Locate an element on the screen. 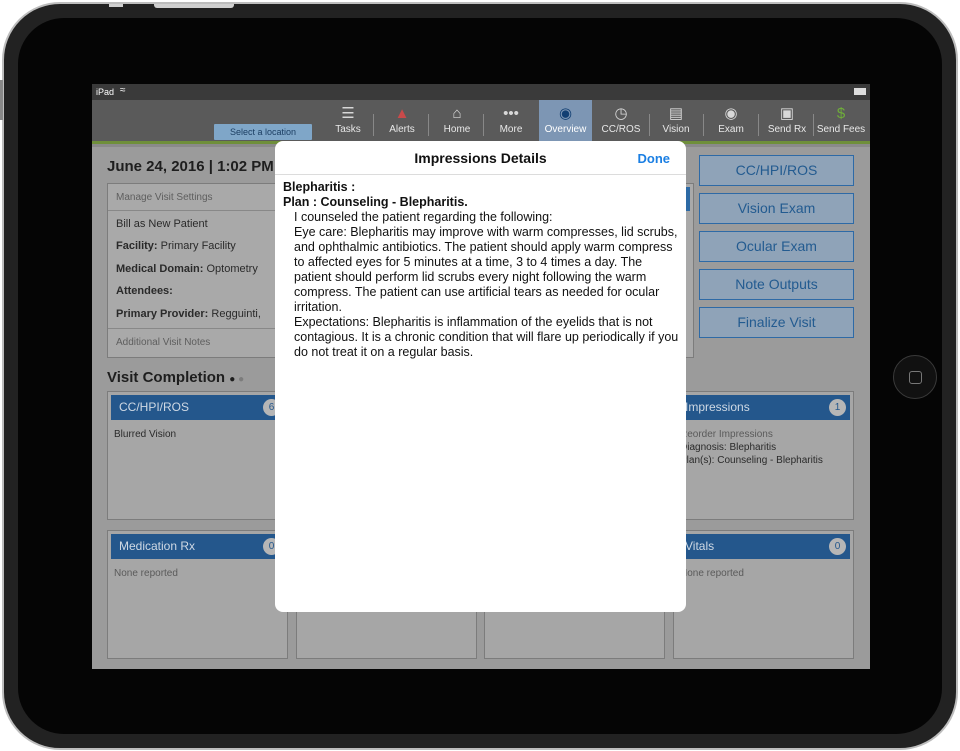 Image resolution: width=960 pixels, height=751 pixels. visit-completion-label: Visit Completion is located at coordinates (166, 377).